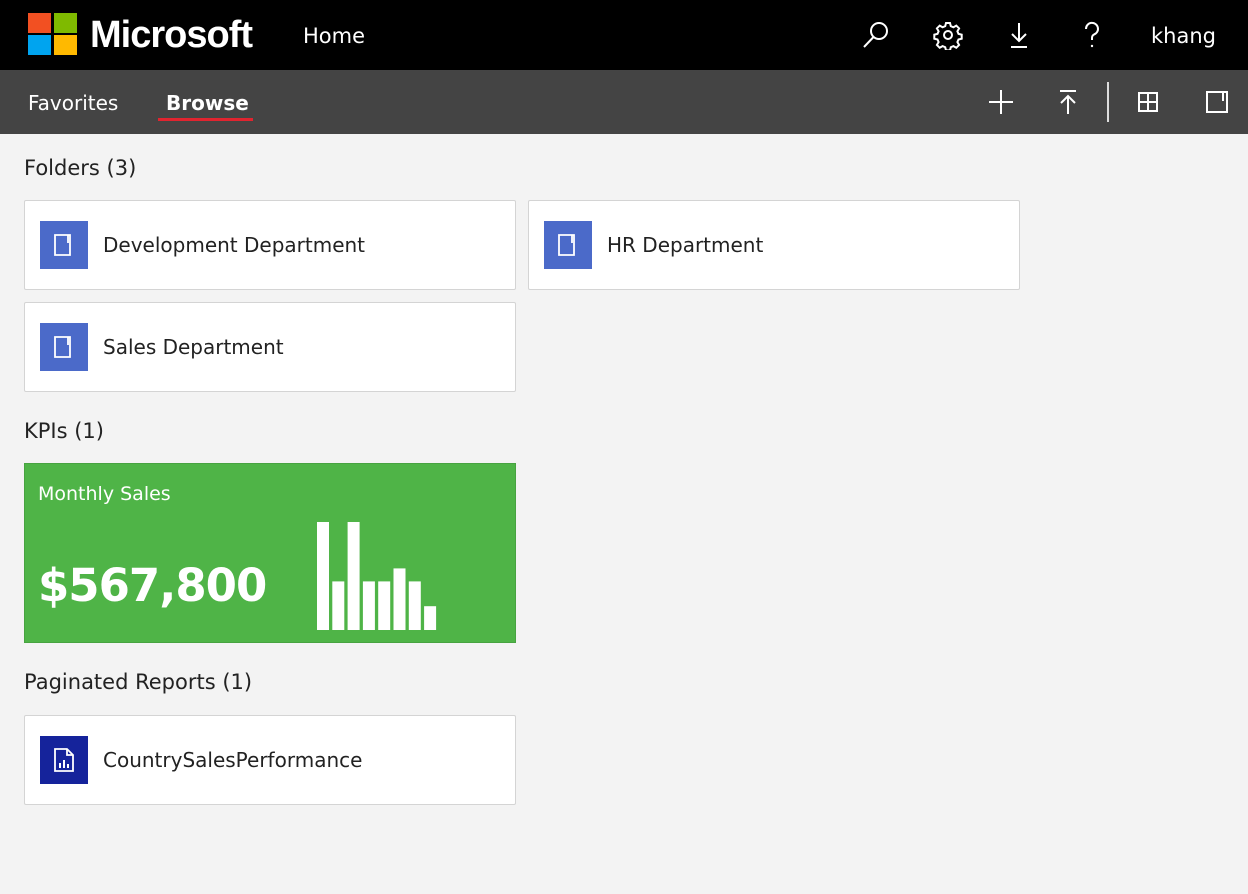 This screenshot has height=894, width=1248. Describe the element at coordinates (234, 245) in the screenshot. I see `folder-label: Development Department` at that location.